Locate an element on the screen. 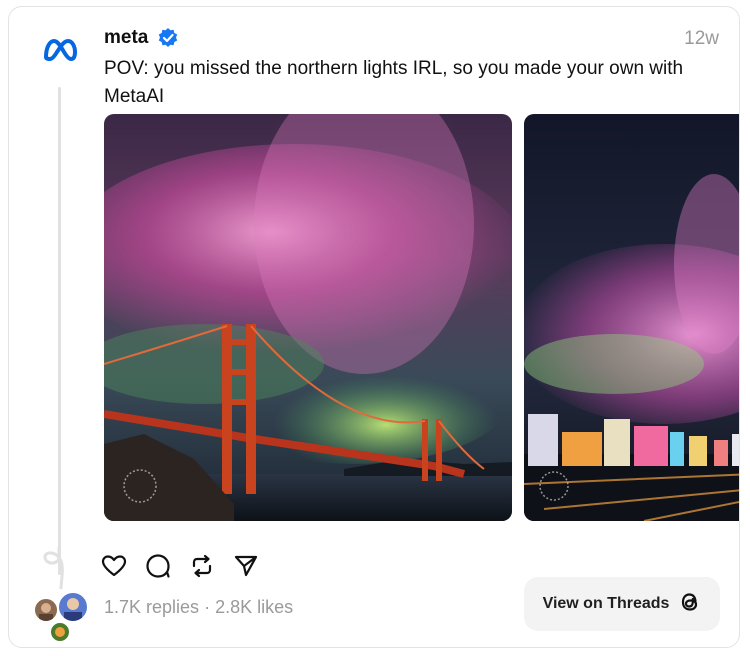  threads-logo-icon is located at coordinates (690, 604).